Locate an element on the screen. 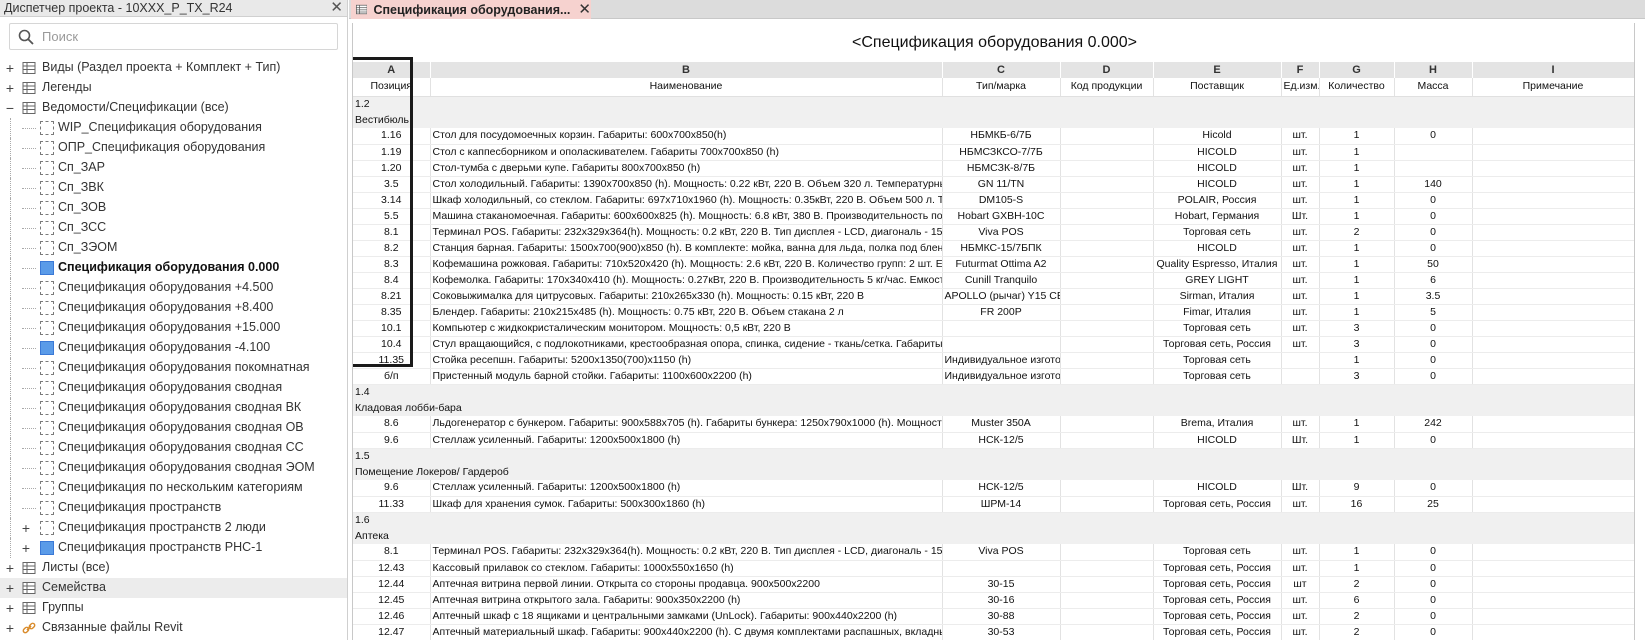 This screenshot has height=640, width=1645. table-cell: 9.6 is located at coordinates (392, 488).